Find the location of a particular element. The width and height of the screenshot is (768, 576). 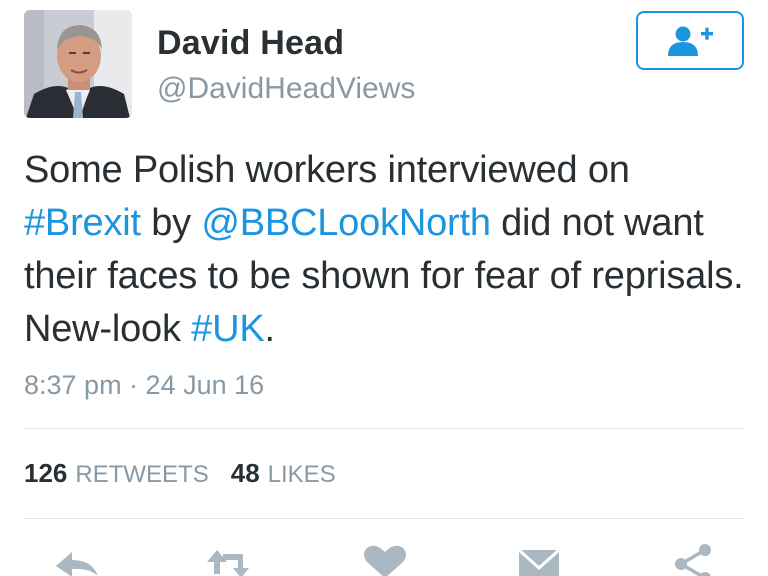

mention-link-bbclooknorth: @BBCLookNorth is located at coordinates (346, 223).